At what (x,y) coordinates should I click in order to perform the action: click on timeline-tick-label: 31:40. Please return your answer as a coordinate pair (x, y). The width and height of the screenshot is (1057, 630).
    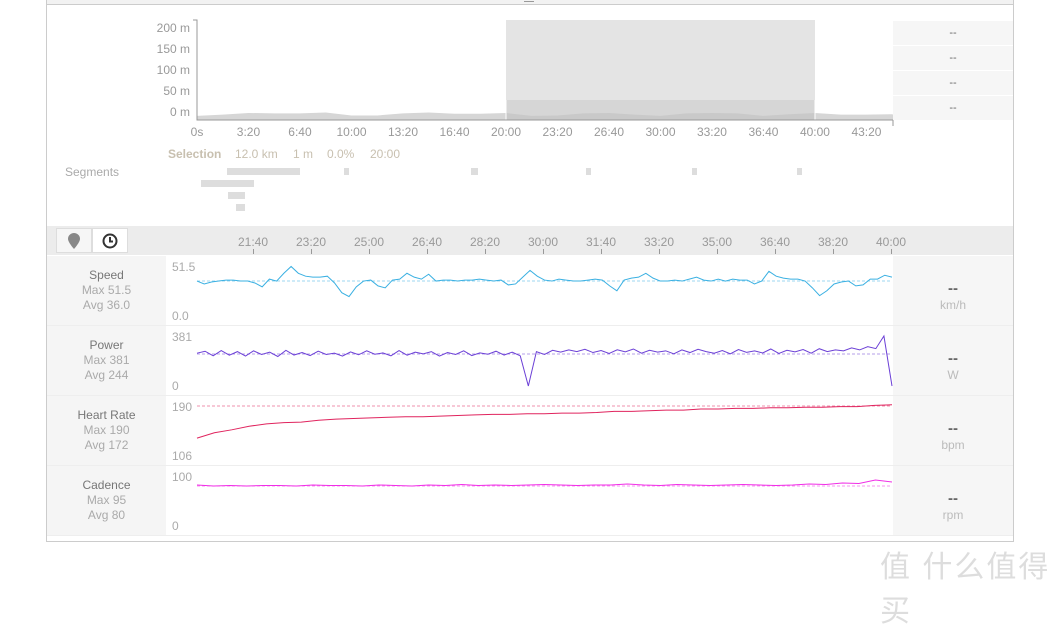
    Looking at the image, I should click on (601, 242).